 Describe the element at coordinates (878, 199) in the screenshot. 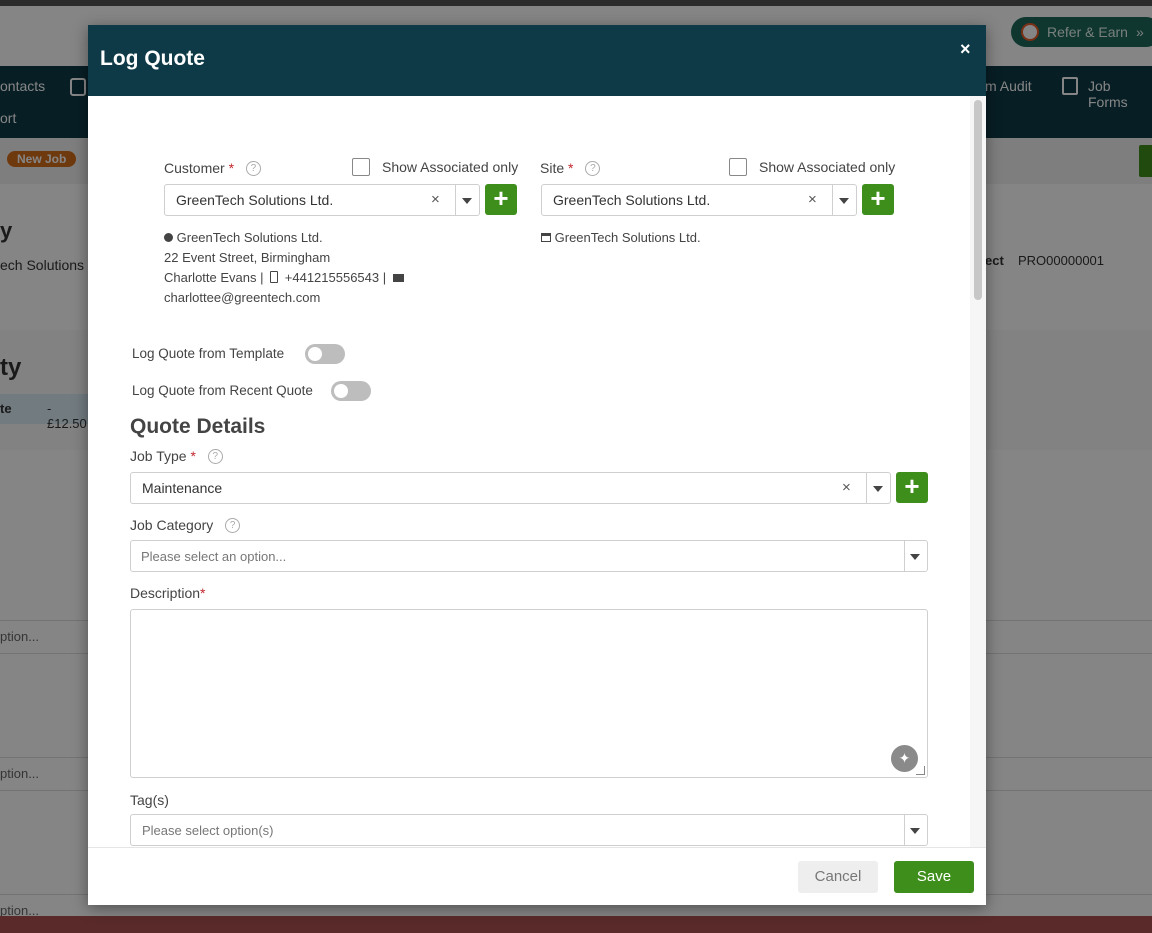

I see `add-site-button: +` at that location.